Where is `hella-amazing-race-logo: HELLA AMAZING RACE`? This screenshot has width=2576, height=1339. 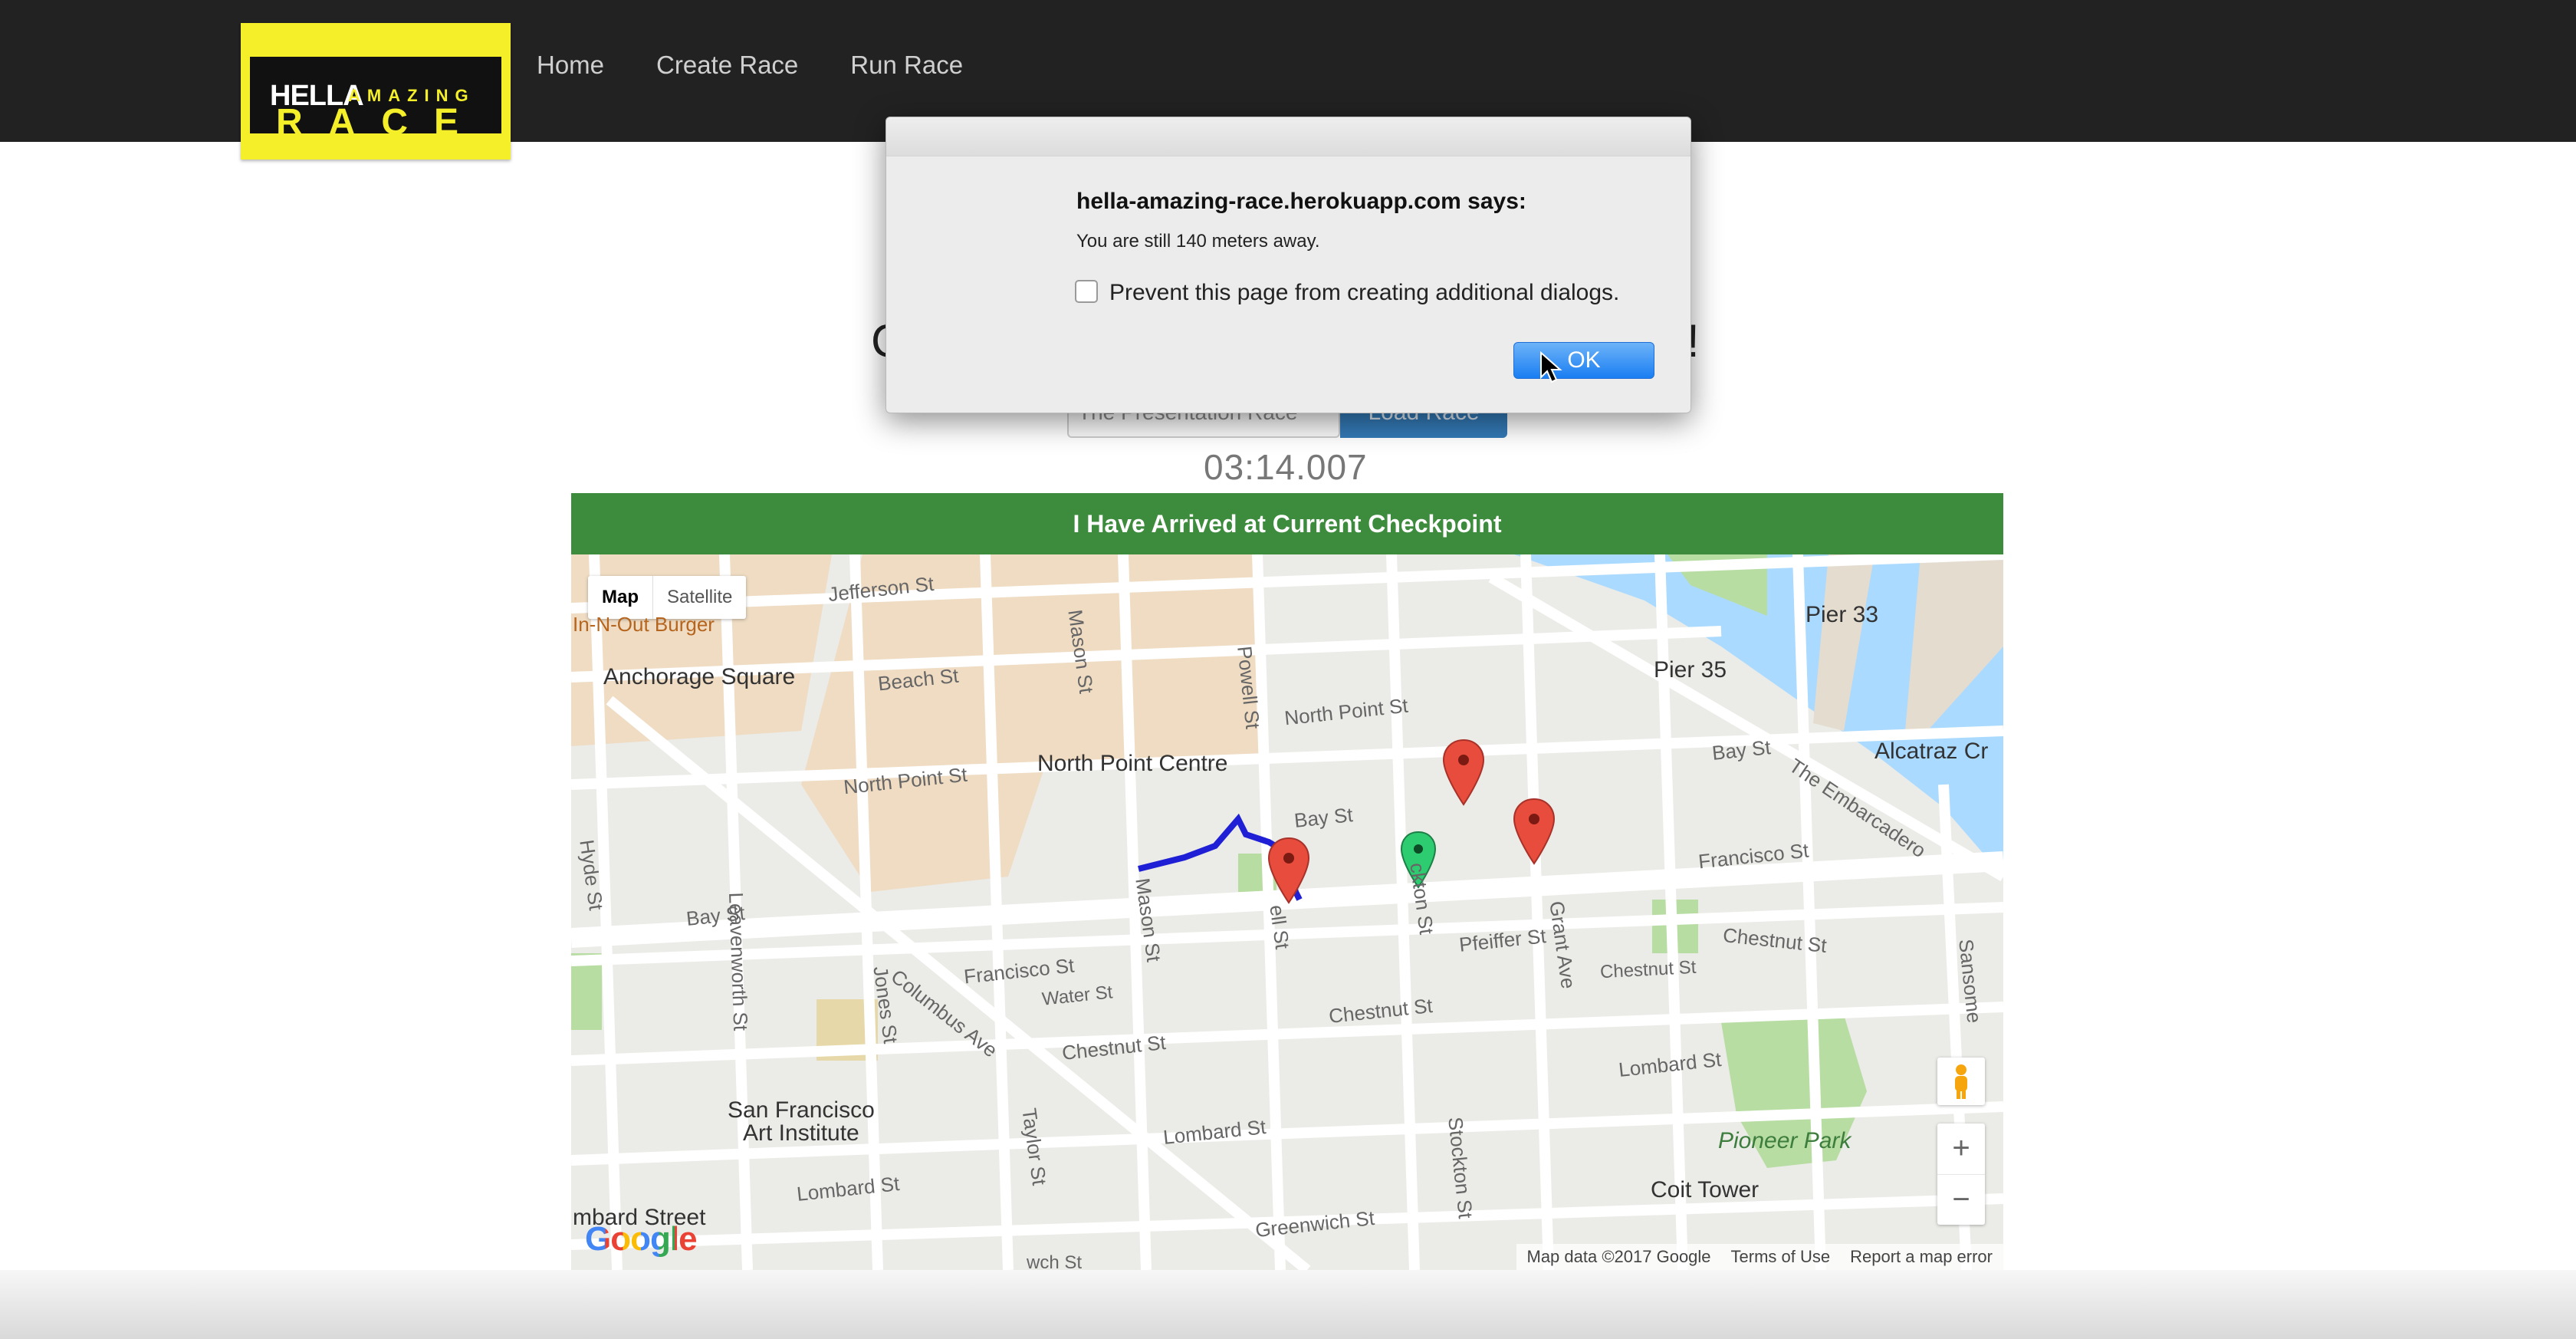 hella-amazing-race-logo: HELLA AMAZING RACE is located at coordinates (376, 91).